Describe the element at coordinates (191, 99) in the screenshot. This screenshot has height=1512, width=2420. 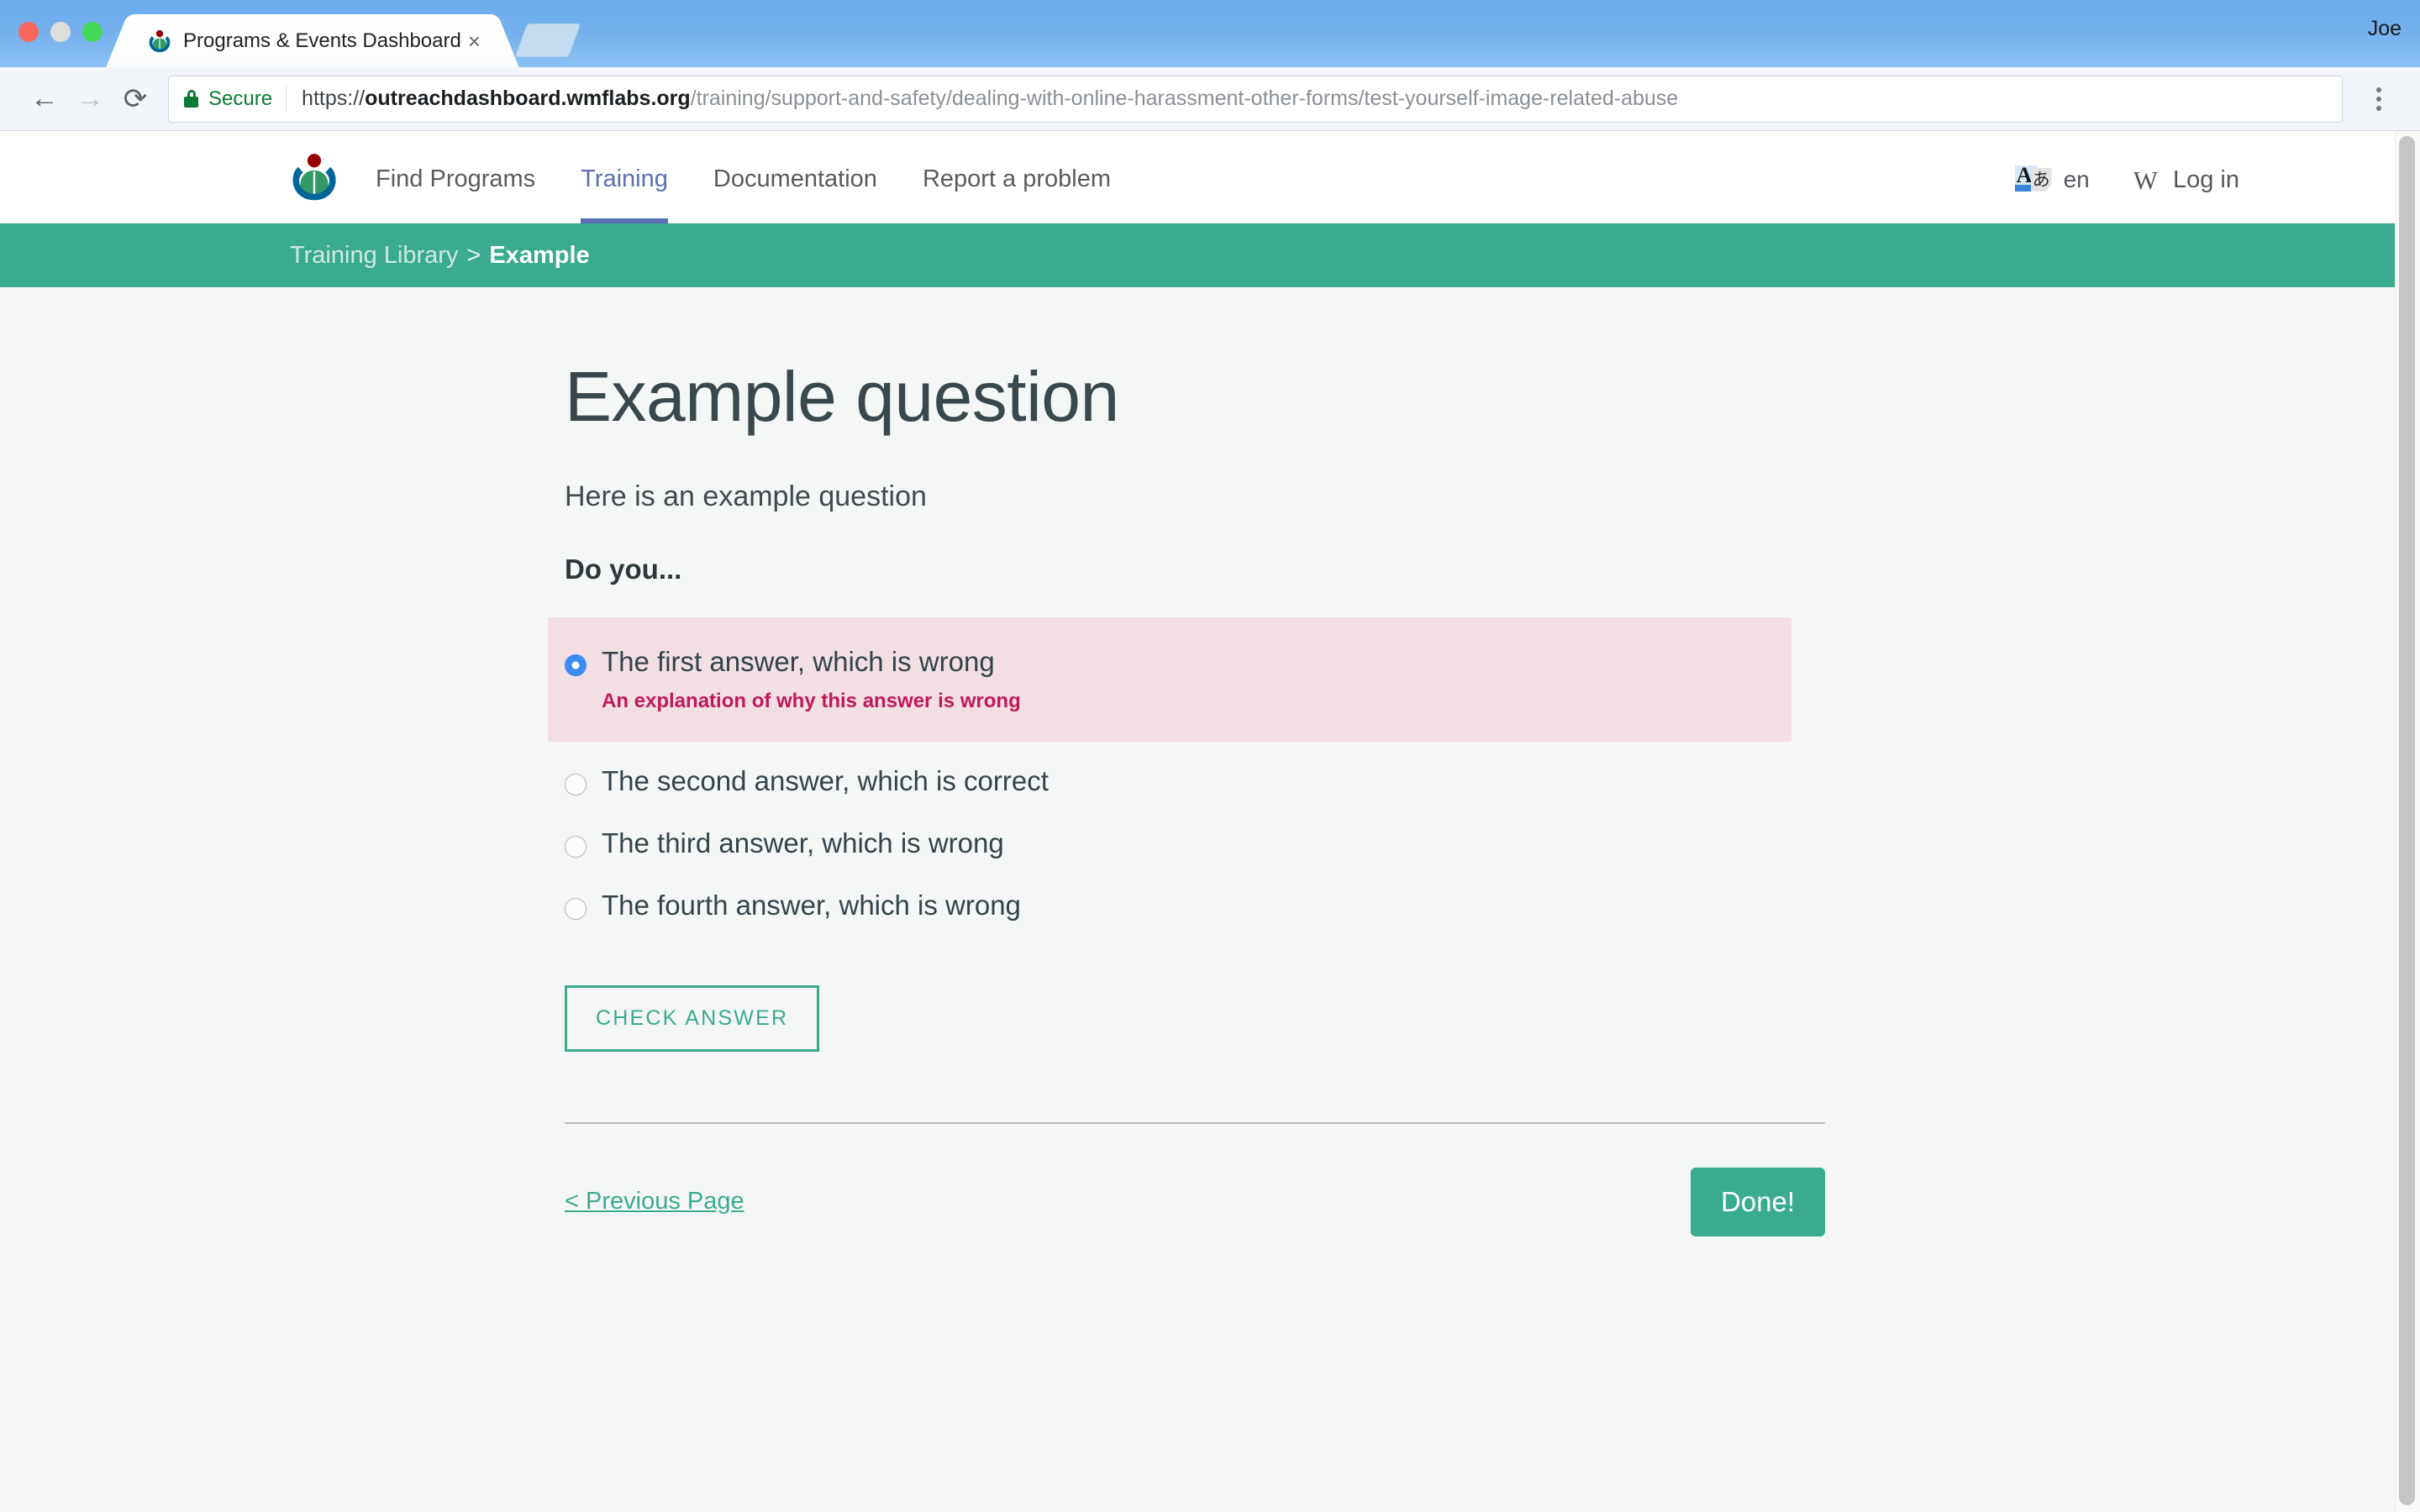
I see `lock-icon` at that location.